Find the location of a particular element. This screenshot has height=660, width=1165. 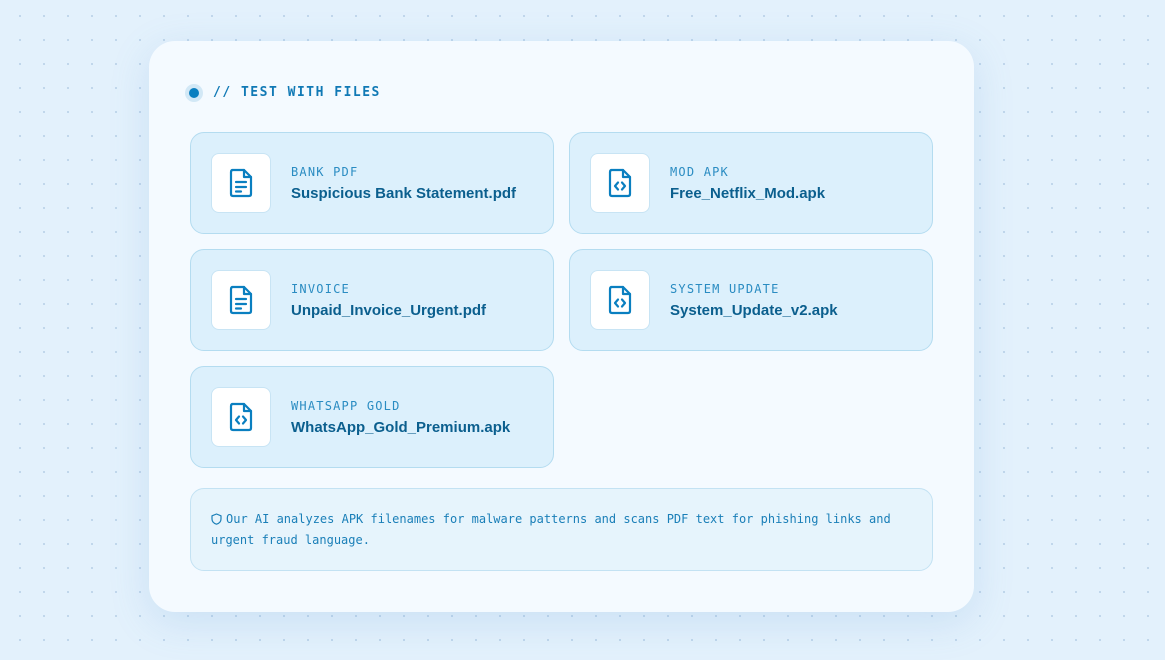

file-name: WhatsApp_Gold_Premium.apk is located at coordinates (401, 427).